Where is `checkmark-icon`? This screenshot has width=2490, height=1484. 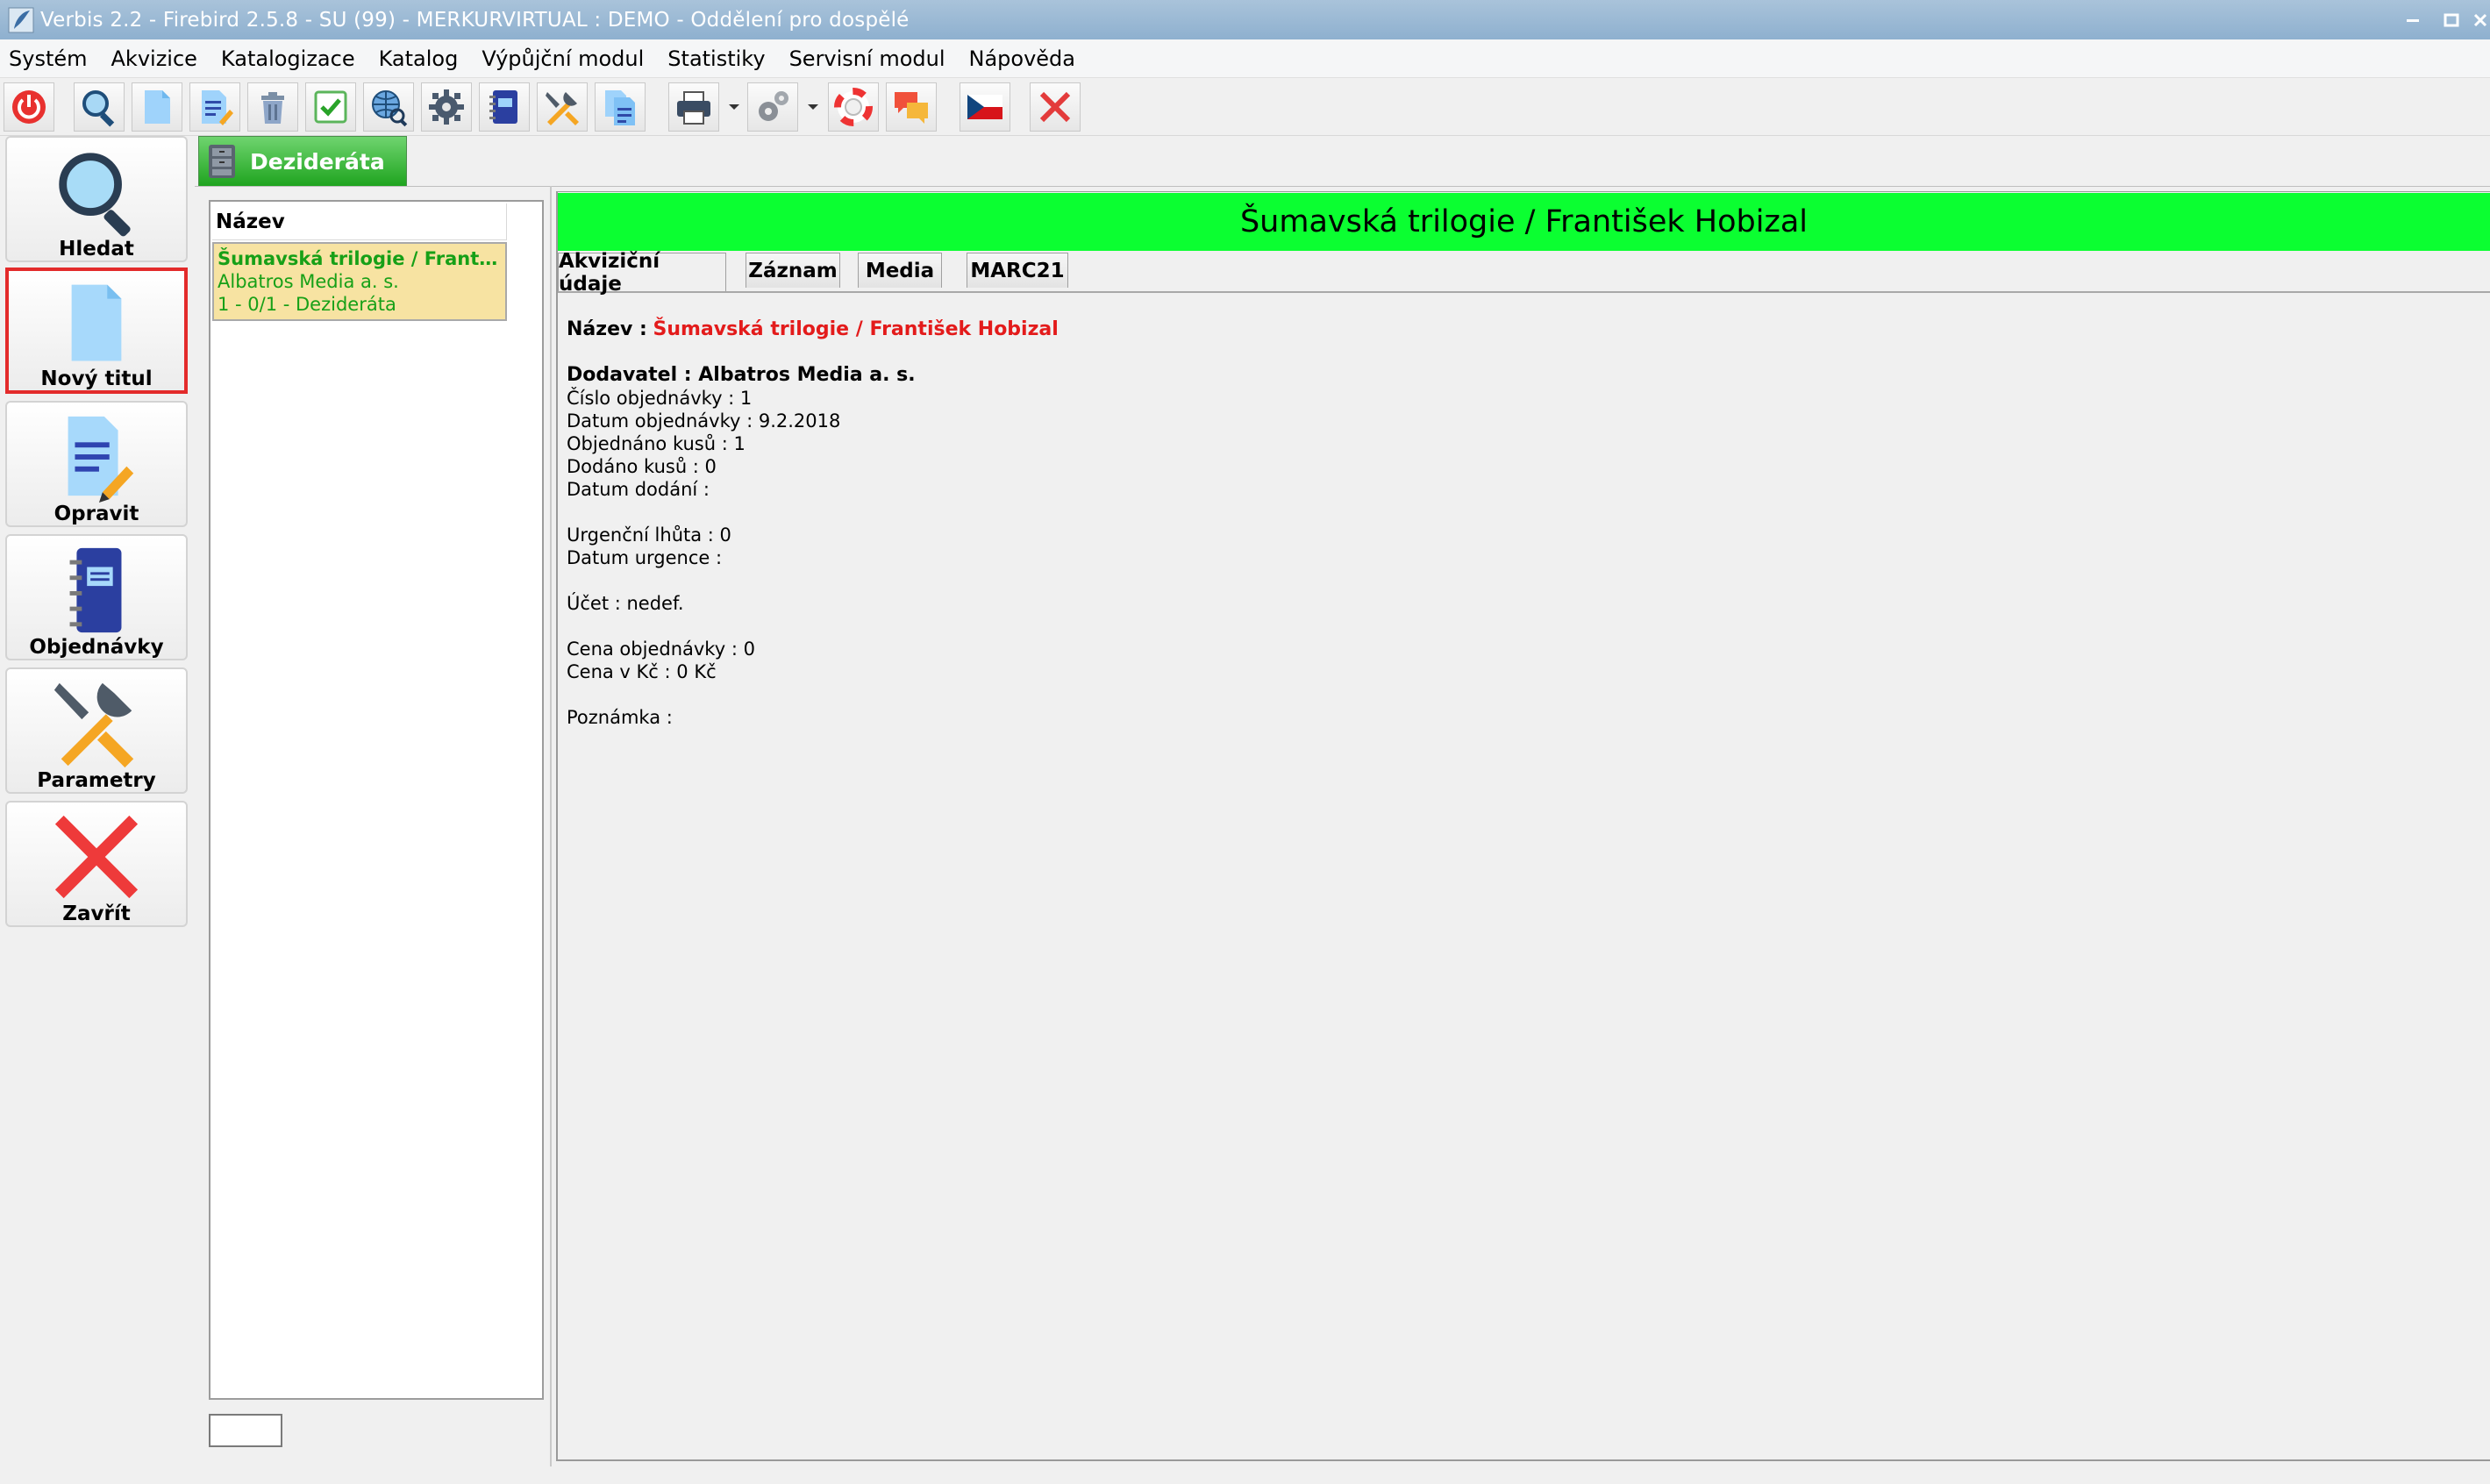
checkmark-icon is located at coordinates (330, 107).